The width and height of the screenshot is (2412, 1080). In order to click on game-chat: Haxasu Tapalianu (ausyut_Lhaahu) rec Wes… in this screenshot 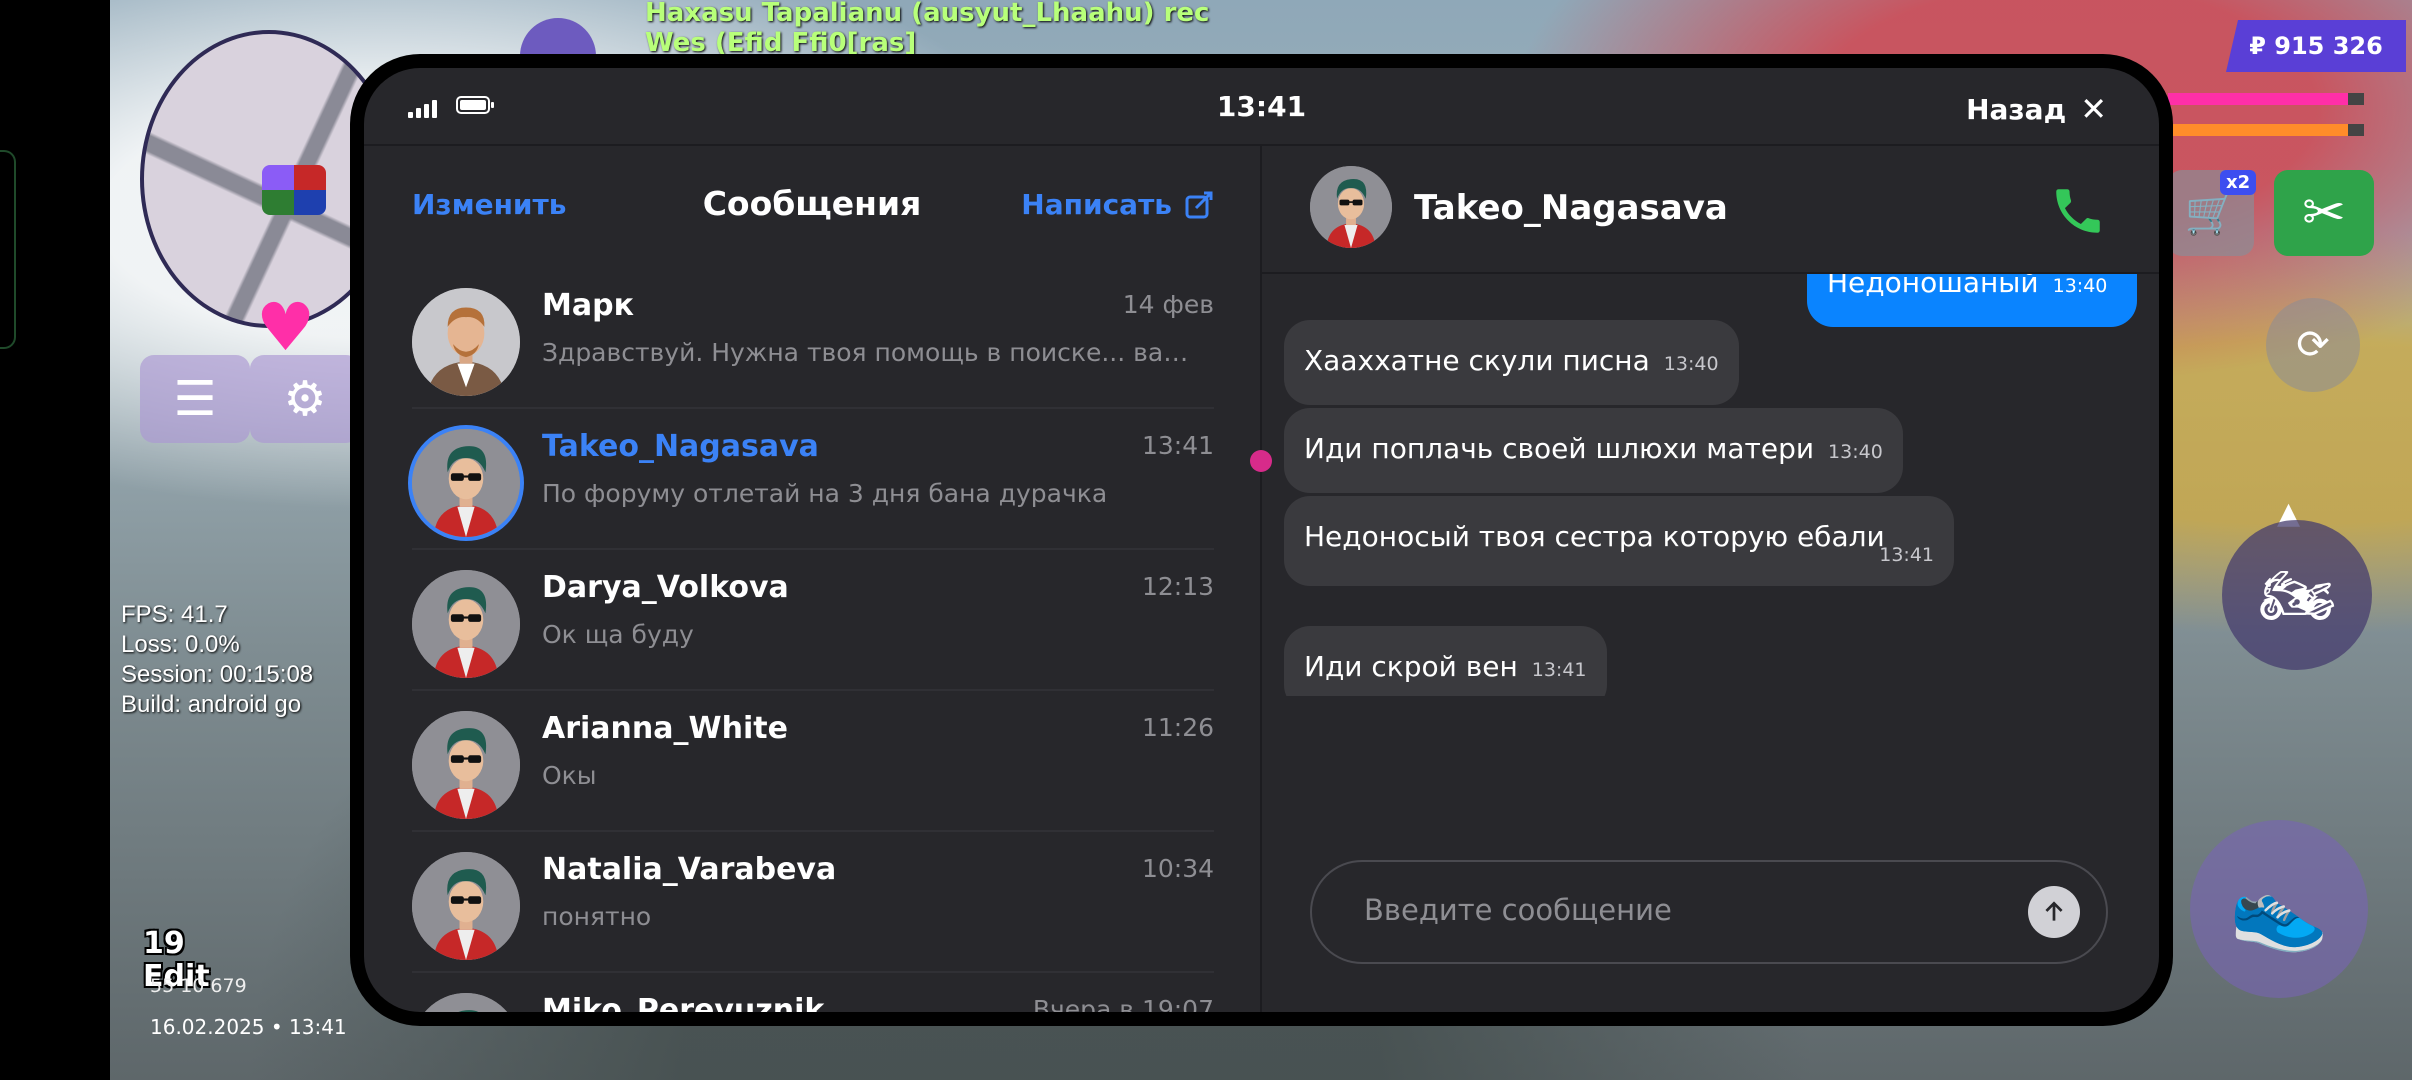, I will do `click(927, 29)`.